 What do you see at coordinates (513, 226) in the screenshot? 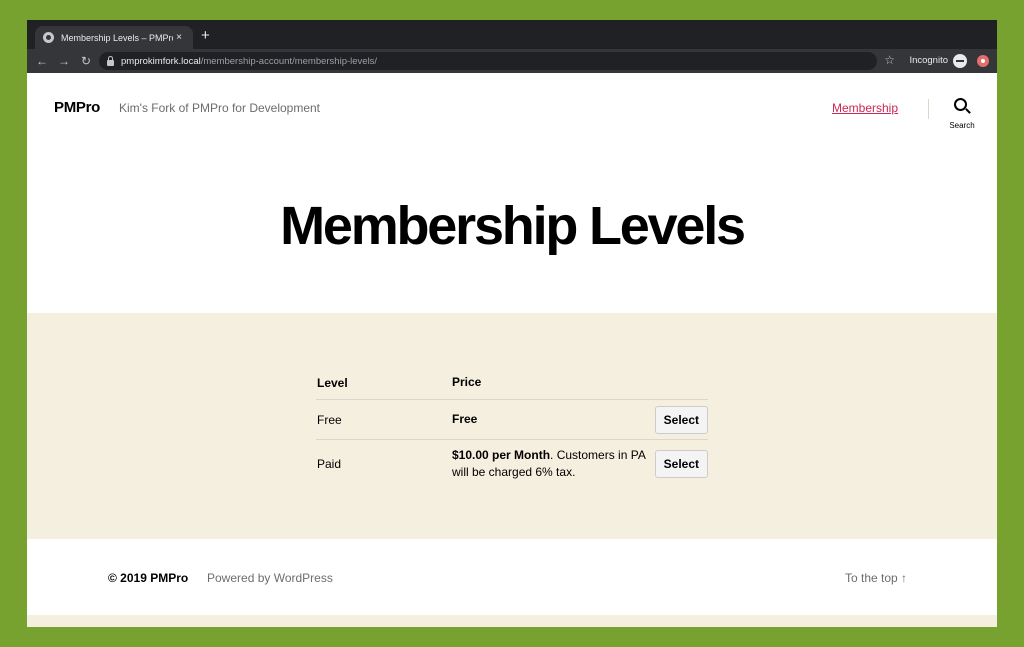
I see `page-title: Membership Levels` at bounding box center [513, 226].